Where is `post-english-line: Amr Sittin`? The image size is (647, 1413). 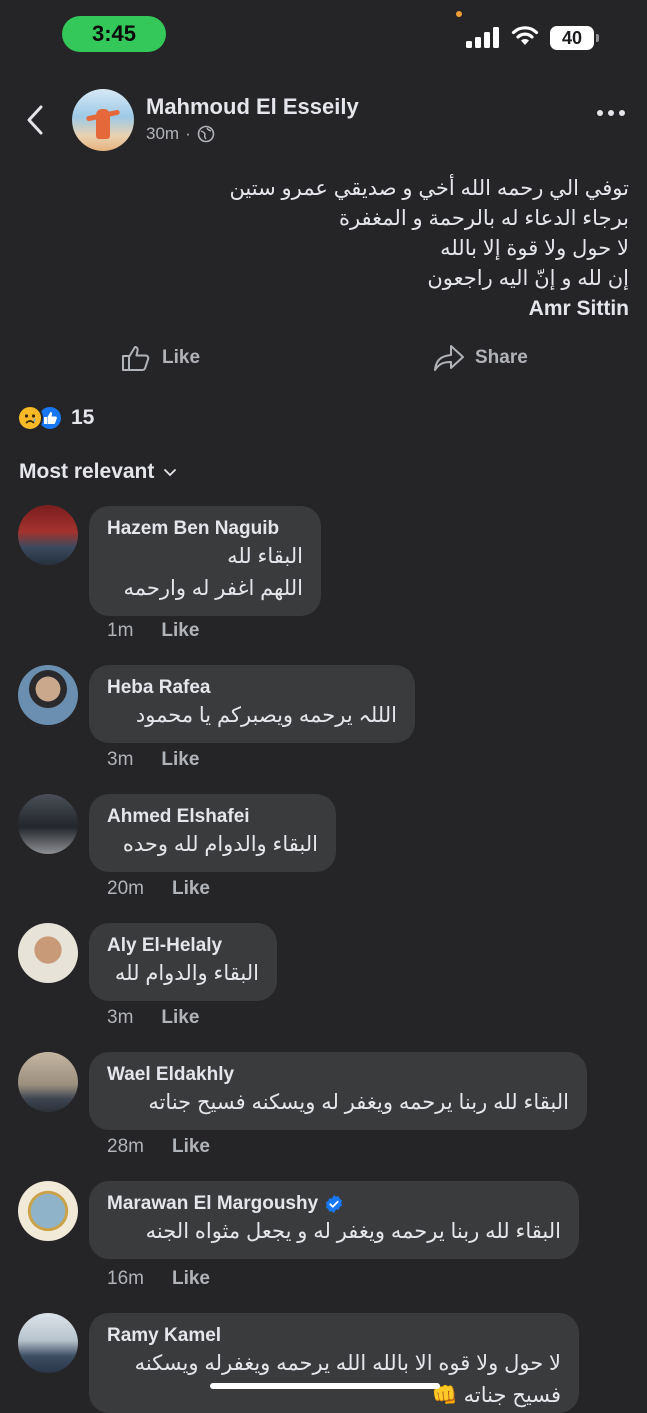
post-english-line: Amr Sittin is located at coordinates (578, 308).